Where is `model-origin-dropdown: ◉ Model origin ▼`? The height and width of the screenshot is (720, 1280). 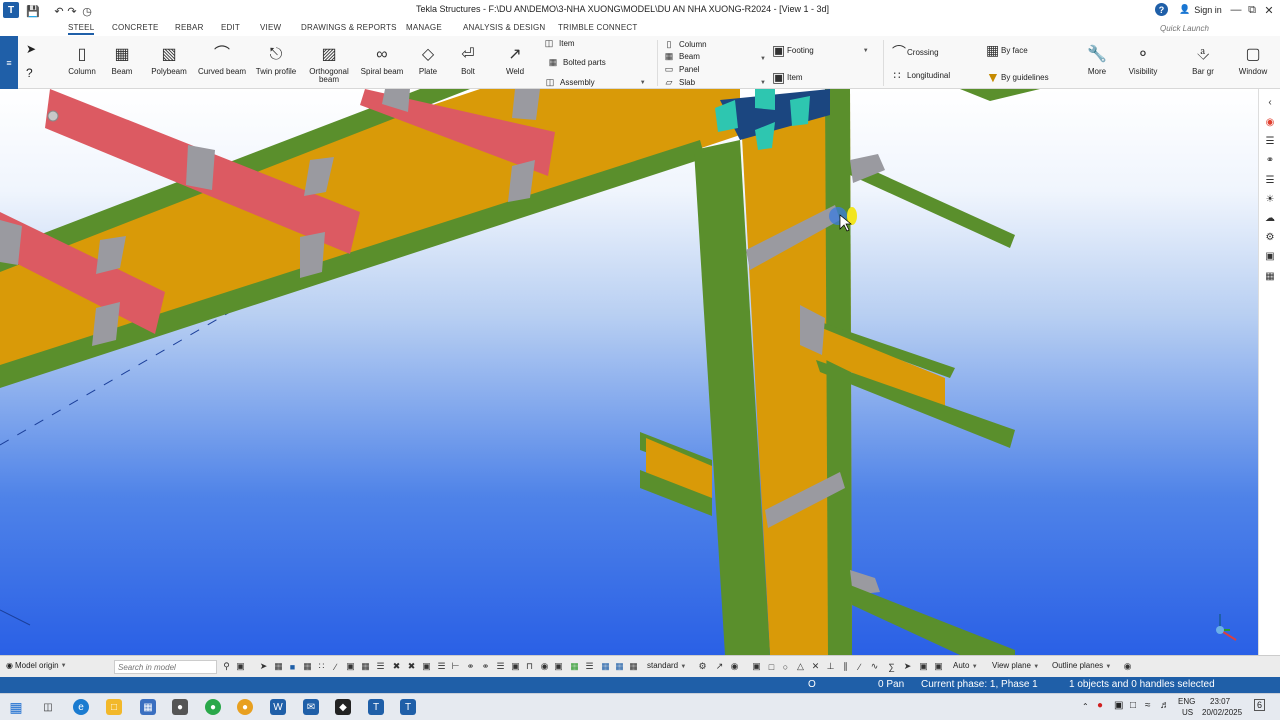 model-origin-dropdown: ◉ Model origin ▼ is located at coordinates (36, 665).